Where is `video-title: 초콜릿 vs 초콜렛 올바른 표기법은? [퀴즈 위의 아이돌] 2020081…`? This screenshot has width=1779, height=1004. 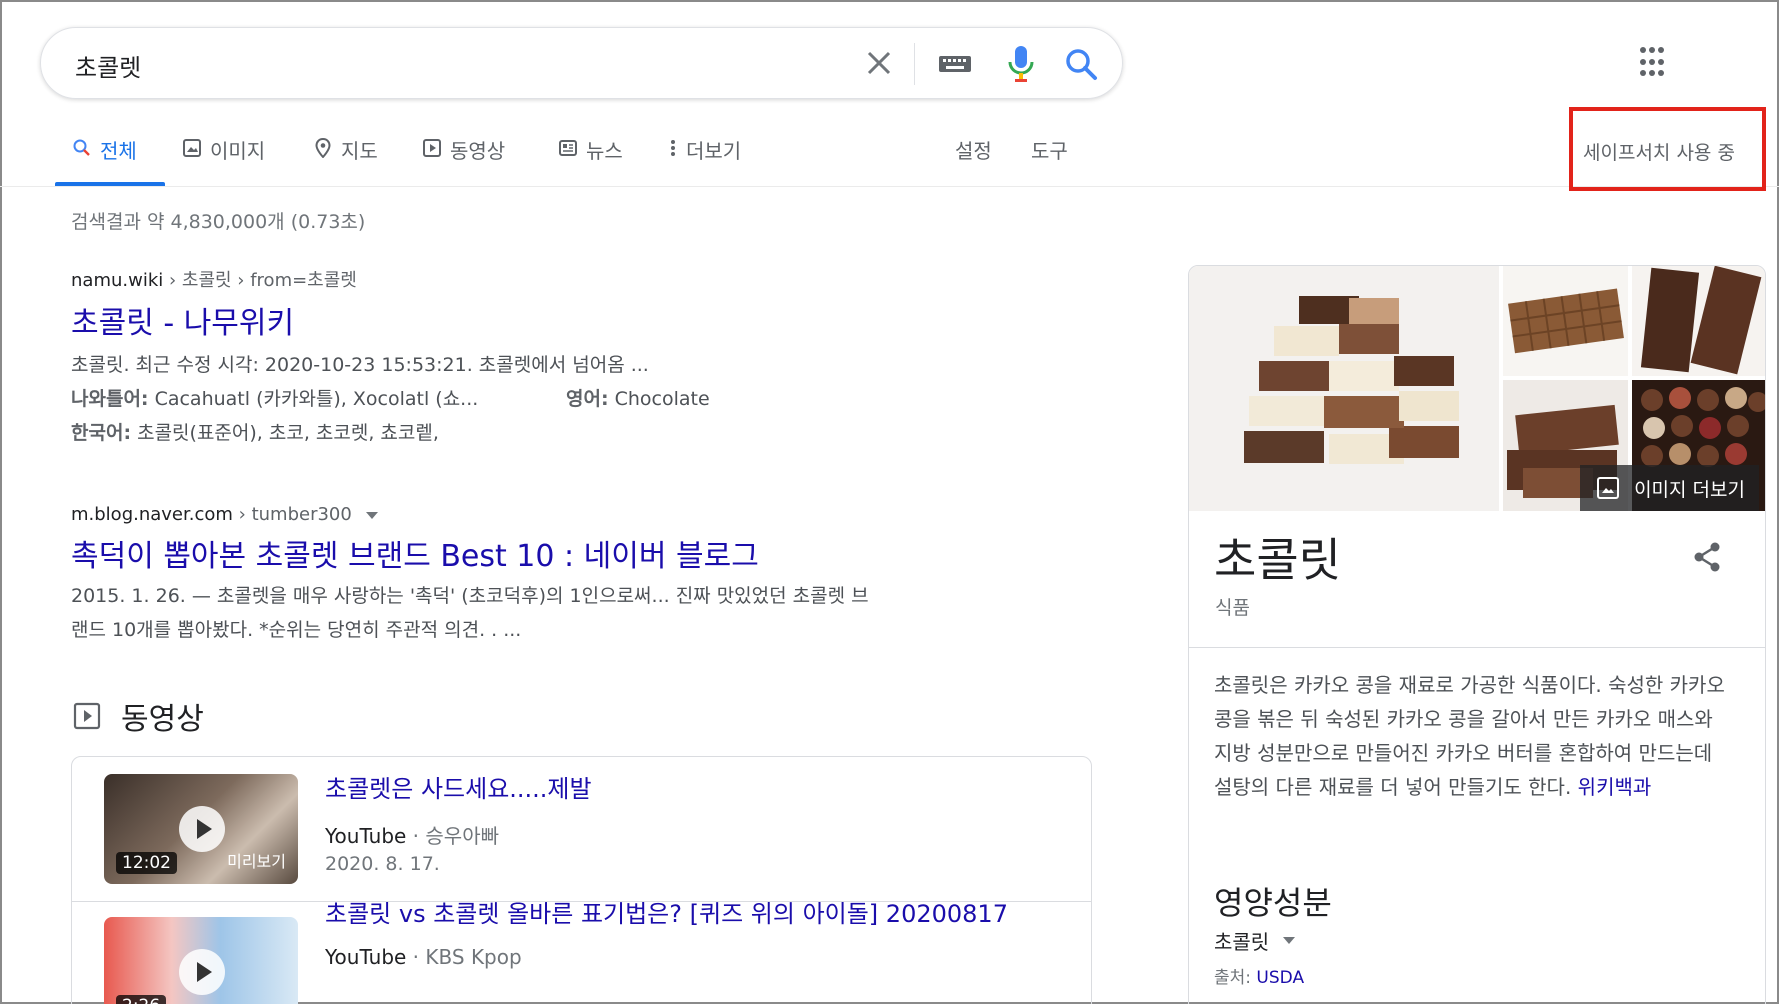 video-title: 초콜릿 vs 초콜렛 올바른 표기법은? [퀴즈 위의 아이돌] 2020081… is located at coordinates (666, 911).